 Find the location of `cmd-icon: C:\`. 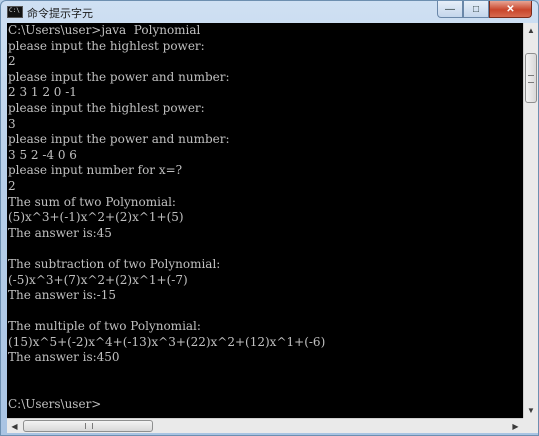

cmd-icon: C:\ is located at coordinates (15, 12).